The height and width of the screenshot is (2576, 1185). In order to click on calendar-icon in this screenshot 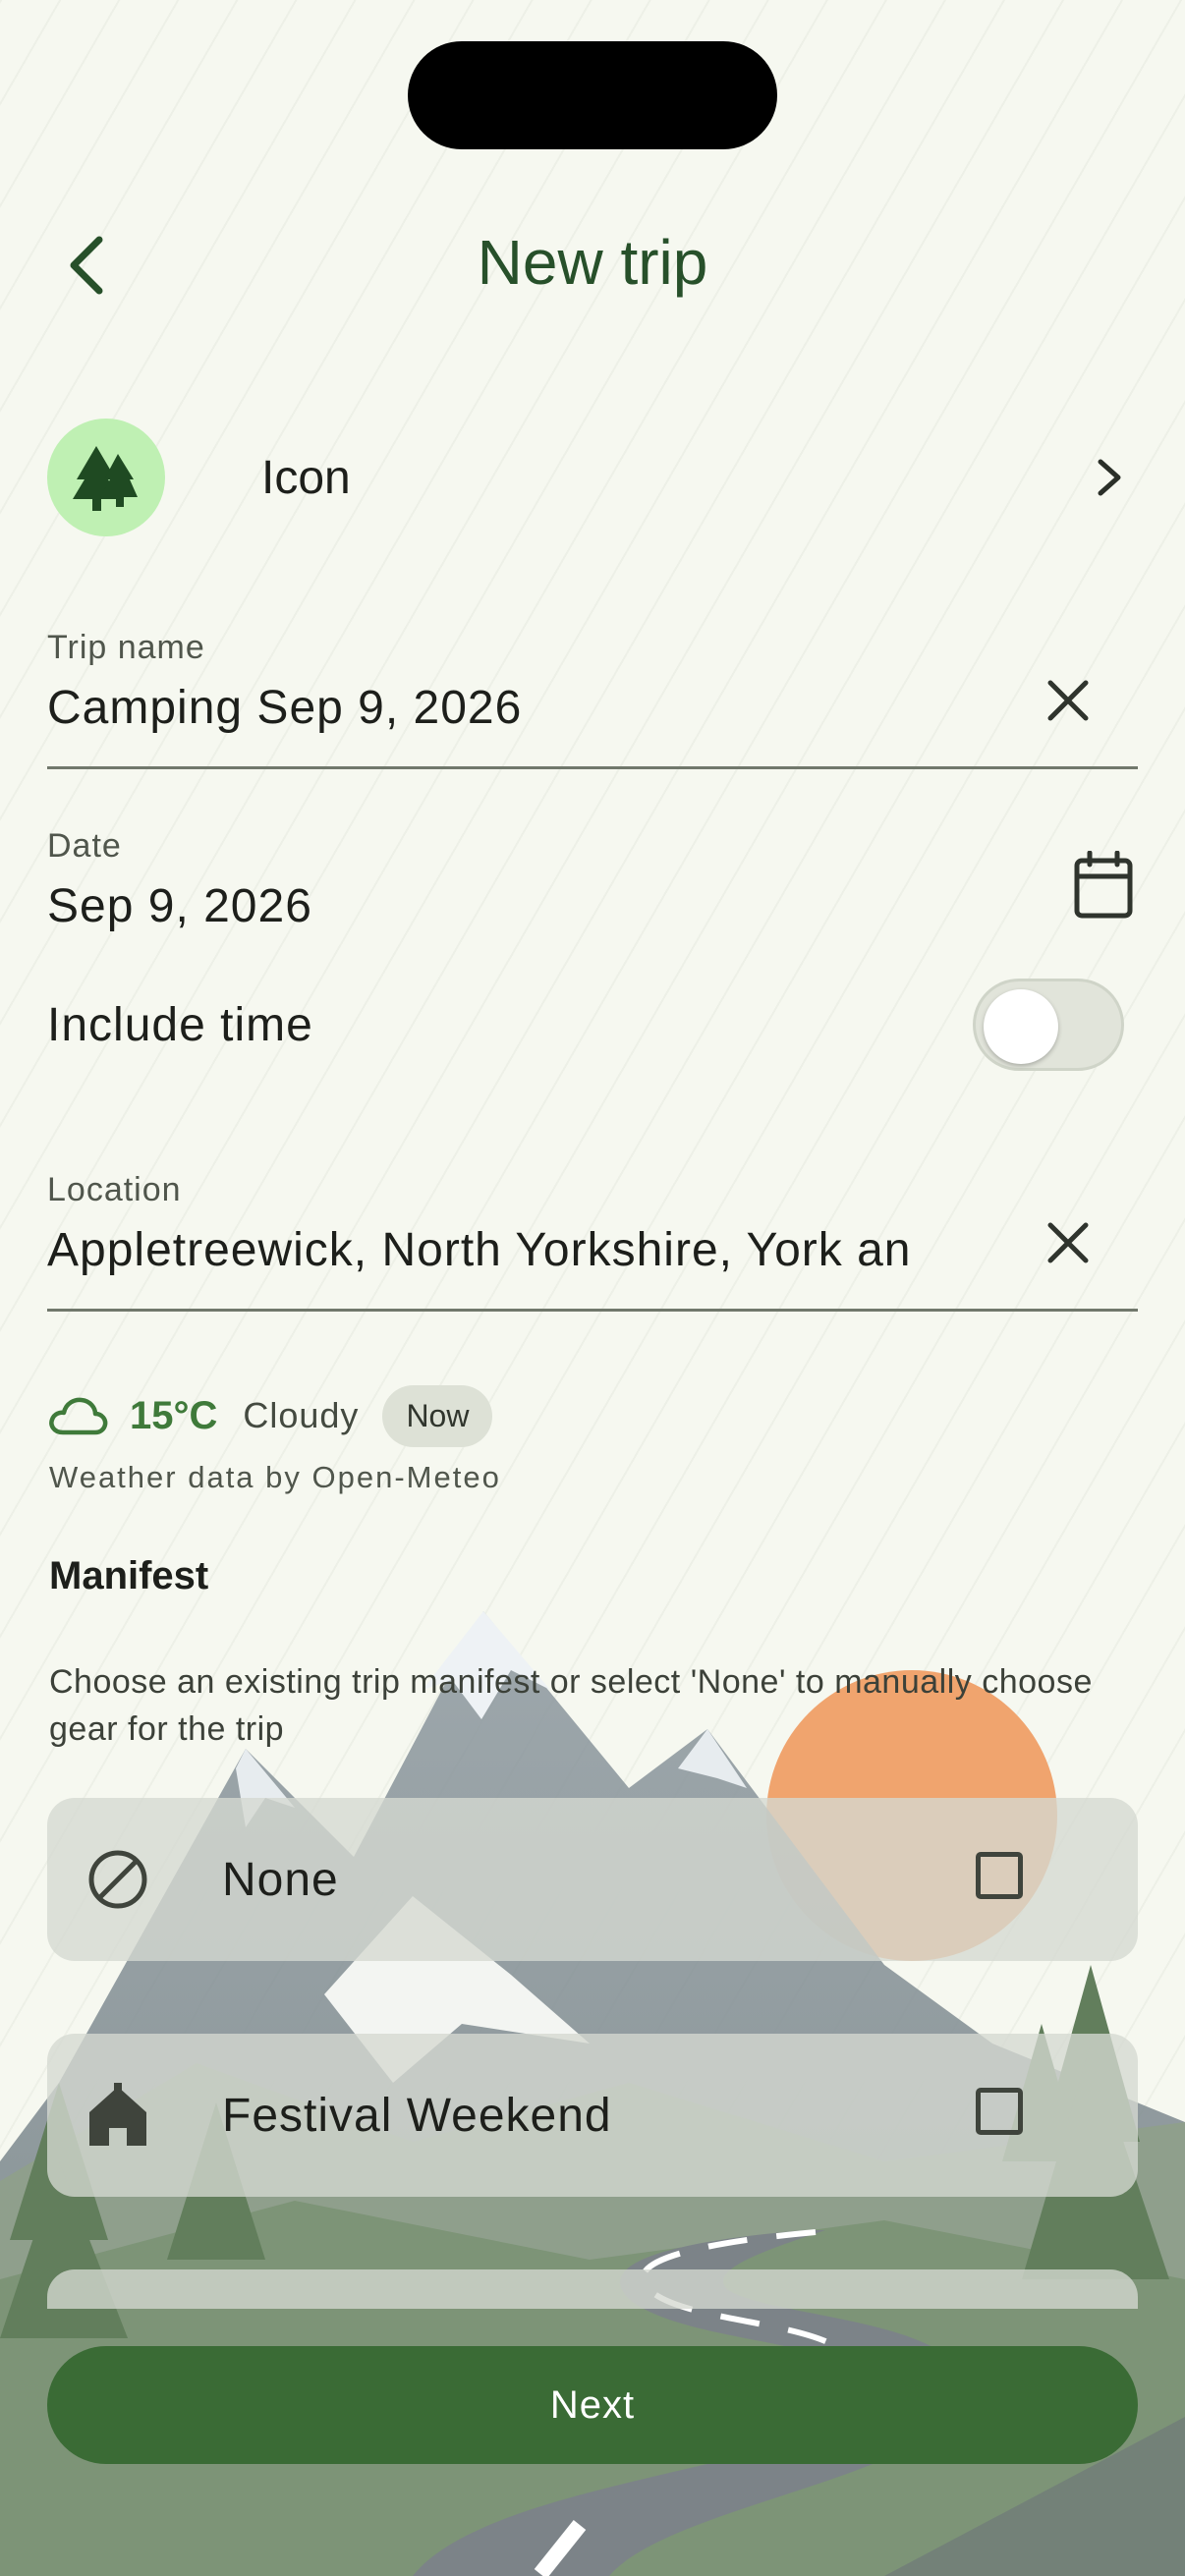, I will do `click(1104, 885)`.